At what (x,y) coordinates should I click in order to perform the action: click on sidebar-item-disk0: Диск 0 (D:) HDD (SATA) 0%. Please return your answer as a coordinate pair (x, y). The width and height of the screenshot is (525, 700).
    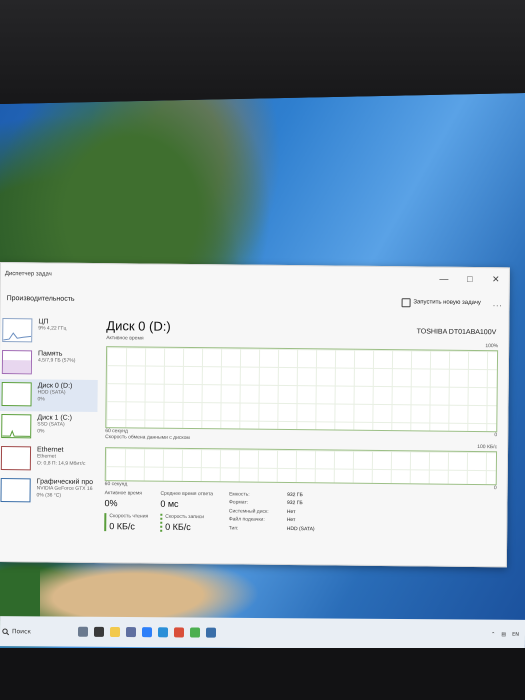
    Looking at the image, I should click on (49, 396).